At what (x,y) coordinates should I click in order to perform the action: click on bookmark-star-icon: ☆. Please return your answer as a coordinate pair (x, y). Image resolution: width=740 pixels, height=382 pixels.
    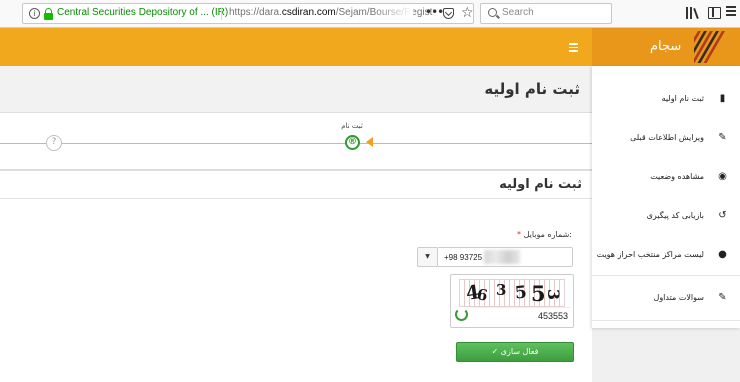
    Looking at the image, I should click on (467, 13).